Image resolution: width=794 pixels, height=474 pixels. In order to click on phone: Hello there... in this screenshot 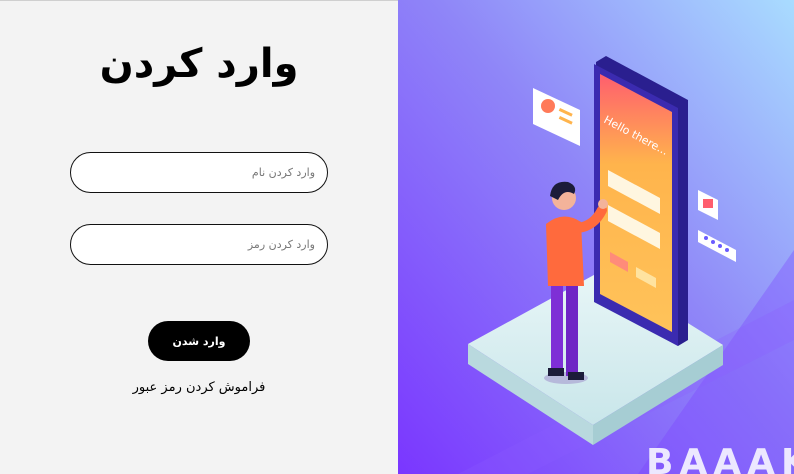, I will do `click(641, 201)`.